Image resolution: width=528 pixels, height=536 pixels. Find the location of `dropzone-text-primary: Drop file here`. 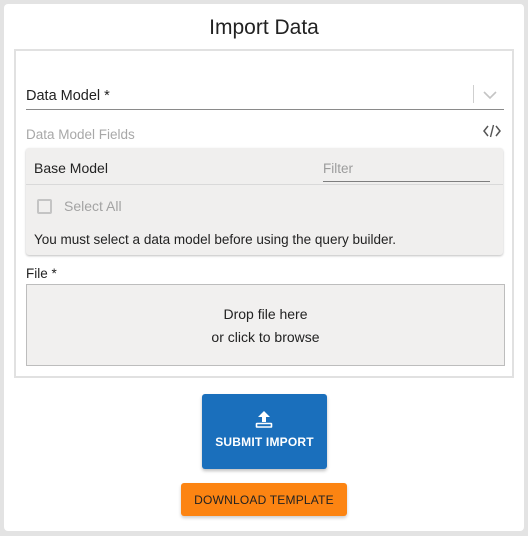

dropzone-text-primary: Drop file here is located at coordinates (265, 314).